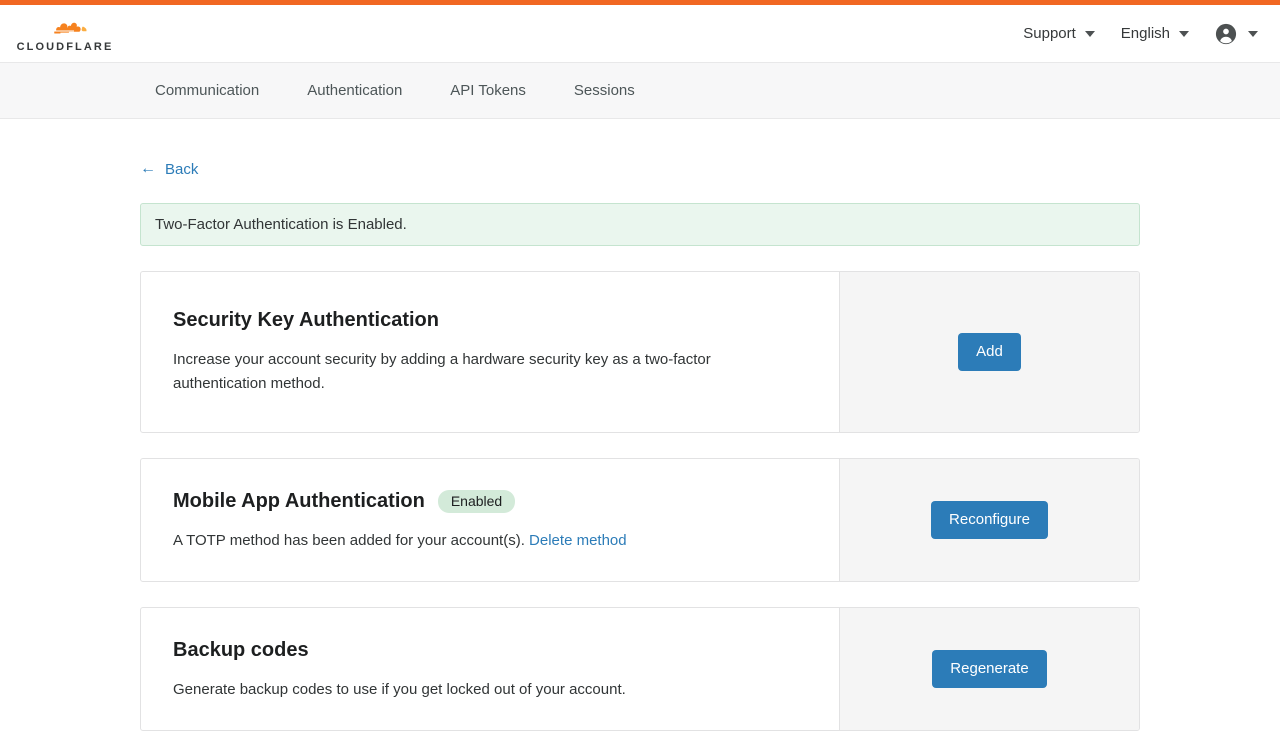  I want to click on card-action-panel: Add, so click(989, 352).